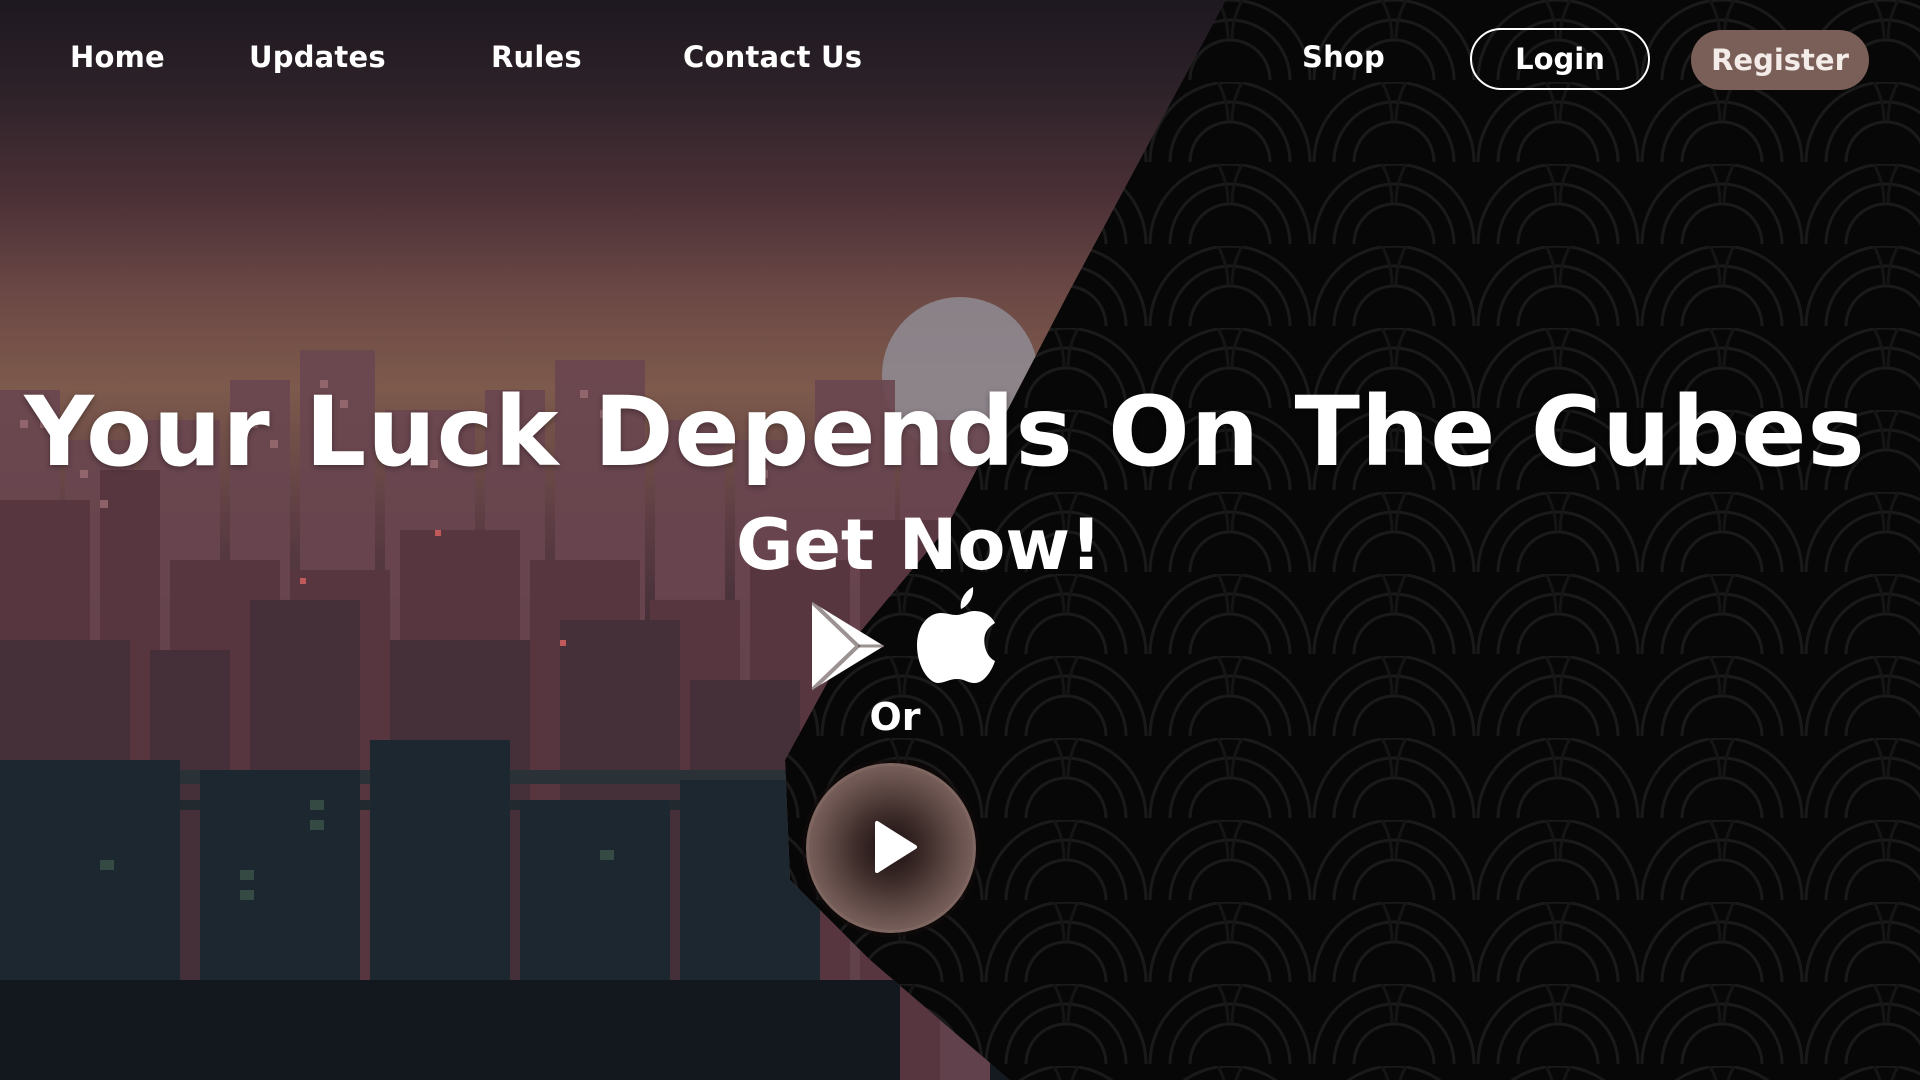 Image resolution: width=1920 pixels, height=1080 pixels. What do you see at coordinates (1780, 60) in the screenshot?
I see `register-button: Register` at bounding box center [1780, 60].